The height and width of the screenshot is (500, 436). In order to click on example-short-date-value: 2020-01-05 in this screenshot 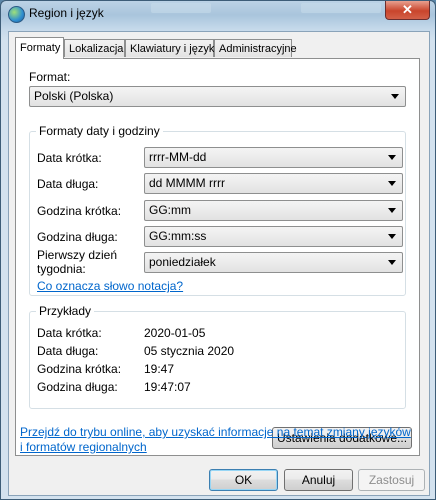, I will do `click(175, 333)`.